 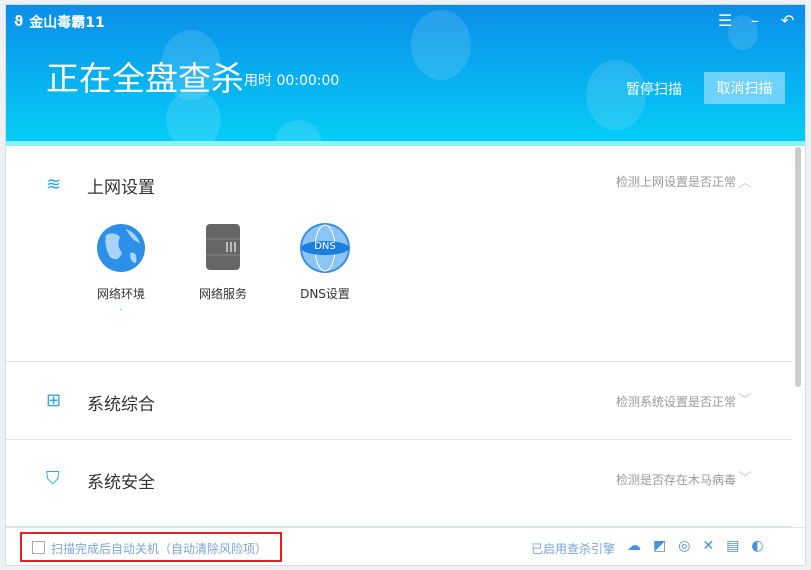 I want to click on section-security: ⛉ 系统安全 检测是否存在木马病毒 ﹀, so click(x=399, y=483).